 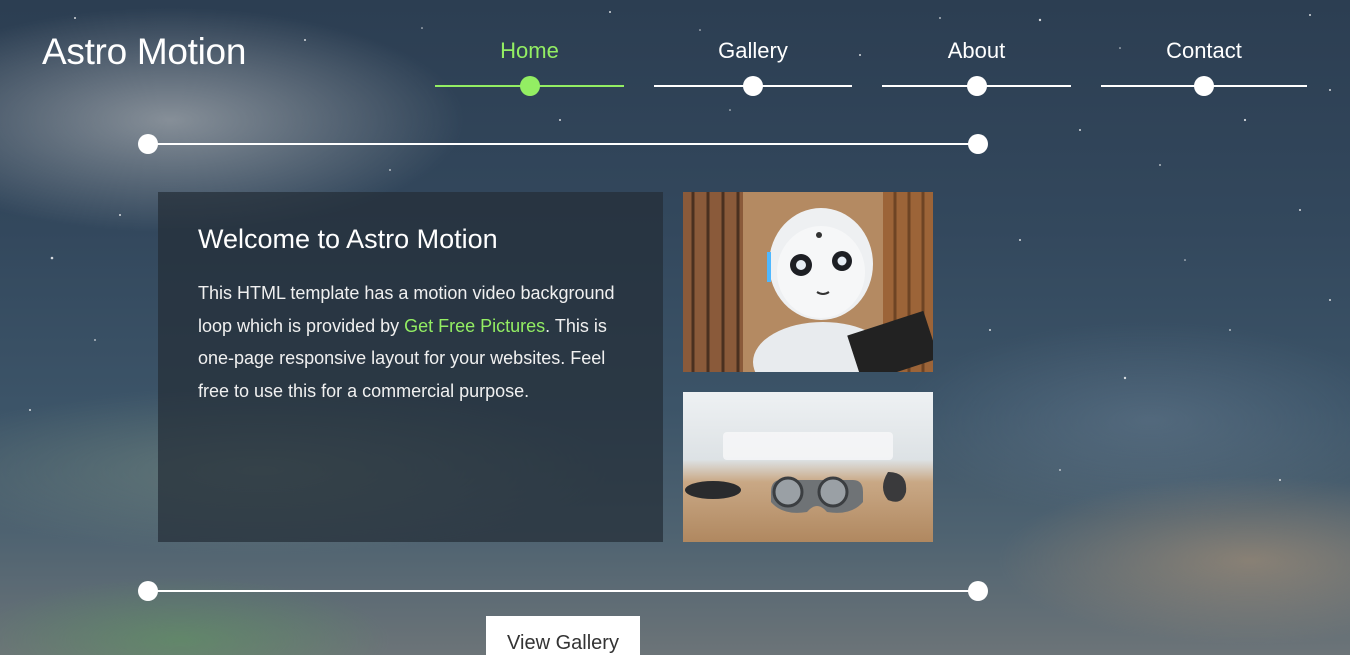 I want to click on robot-image, so click(x=808, y=282).